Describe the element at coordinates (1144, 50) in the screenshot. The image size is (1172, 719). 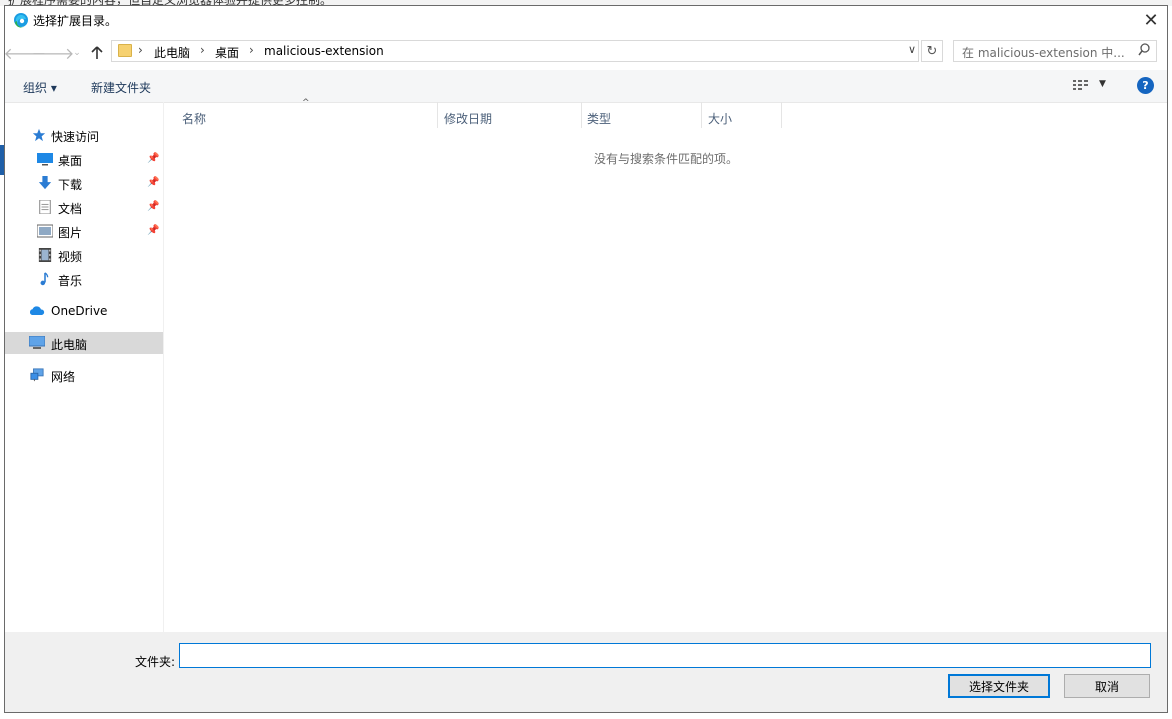
I see `search-icon` at that location.